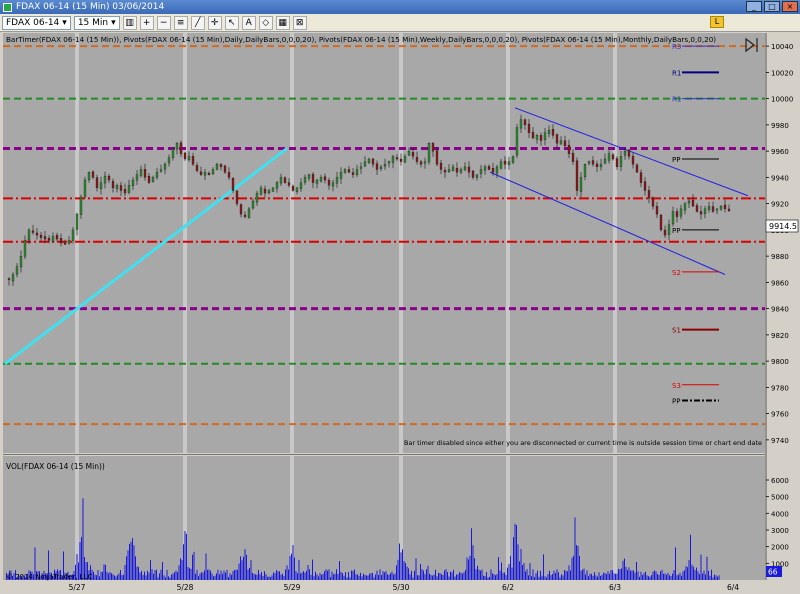  Describe the element at coordinates (780, 336) in the screenshot. I see `y-tick-label: 9820` at that location.